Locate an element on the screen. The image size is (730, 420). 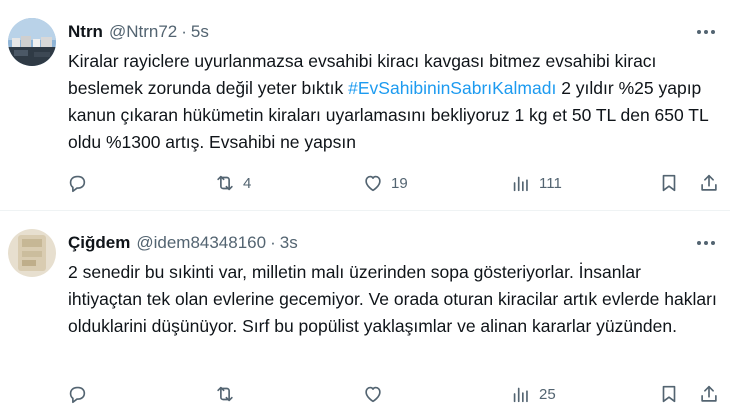
retweet-button: 4 is located at coordinates (232, 183).